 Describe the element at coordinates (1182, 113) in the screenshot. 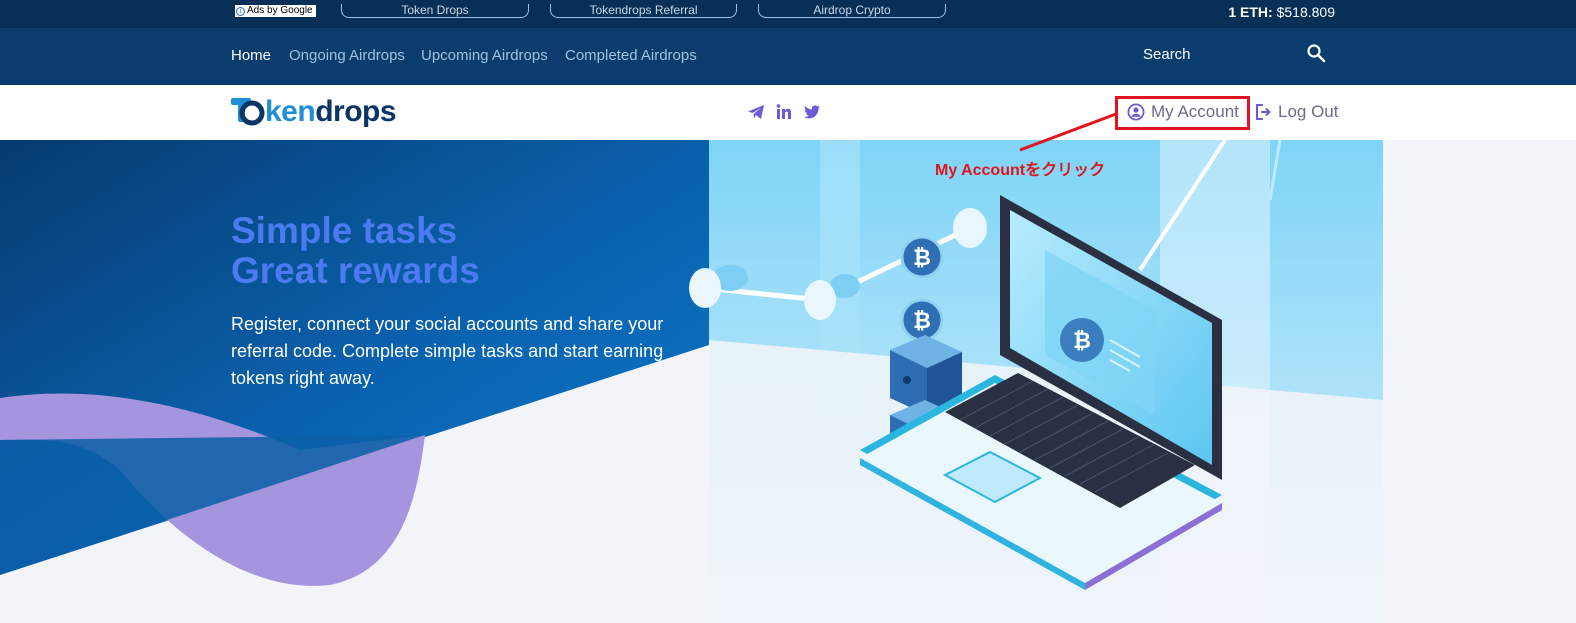

I see `highlight-box` at that location.